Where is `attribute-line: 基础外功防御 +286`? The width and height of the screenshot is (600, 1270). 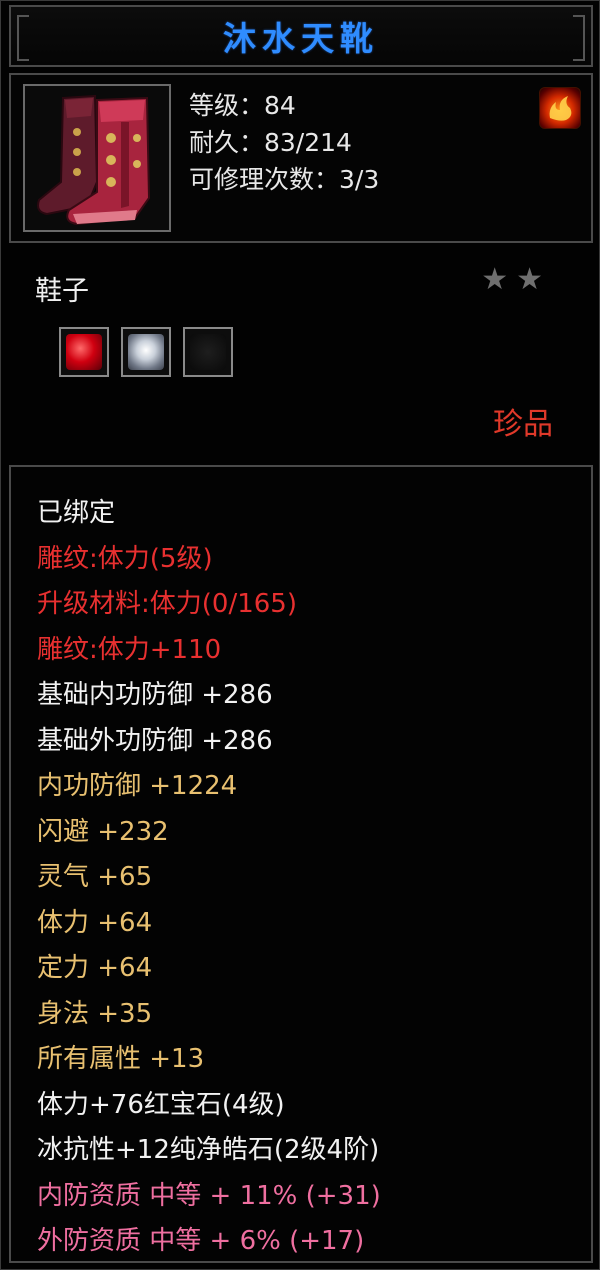
attribute-line: 基础外功防御 +286 is located at coordinates (155, 740).